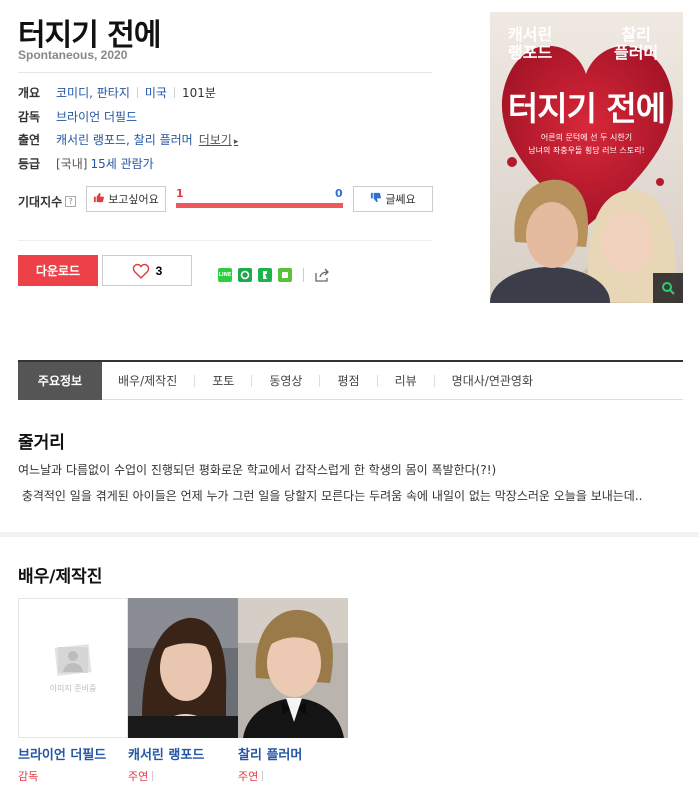  Describe the element at coordinates (159, 270) in the screenshot. I see `like-count: 3` at that location.